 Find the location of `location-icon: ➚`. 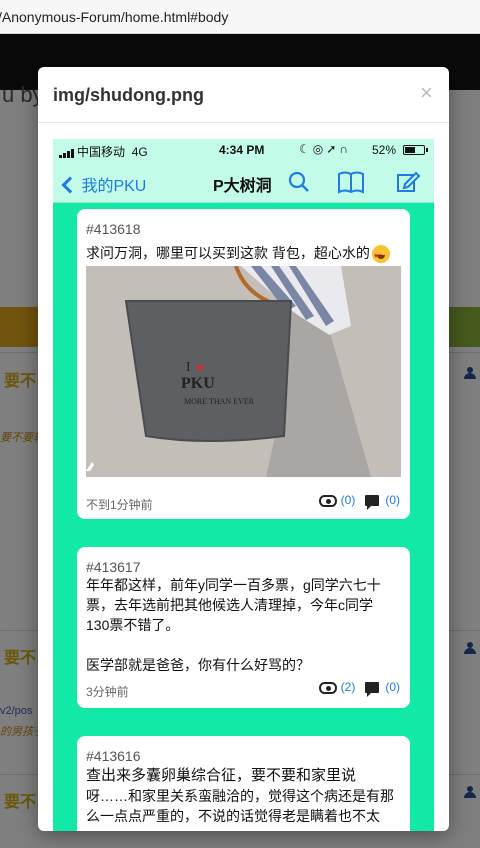

location-icon: ➚ is located at coordinates (333, 149).